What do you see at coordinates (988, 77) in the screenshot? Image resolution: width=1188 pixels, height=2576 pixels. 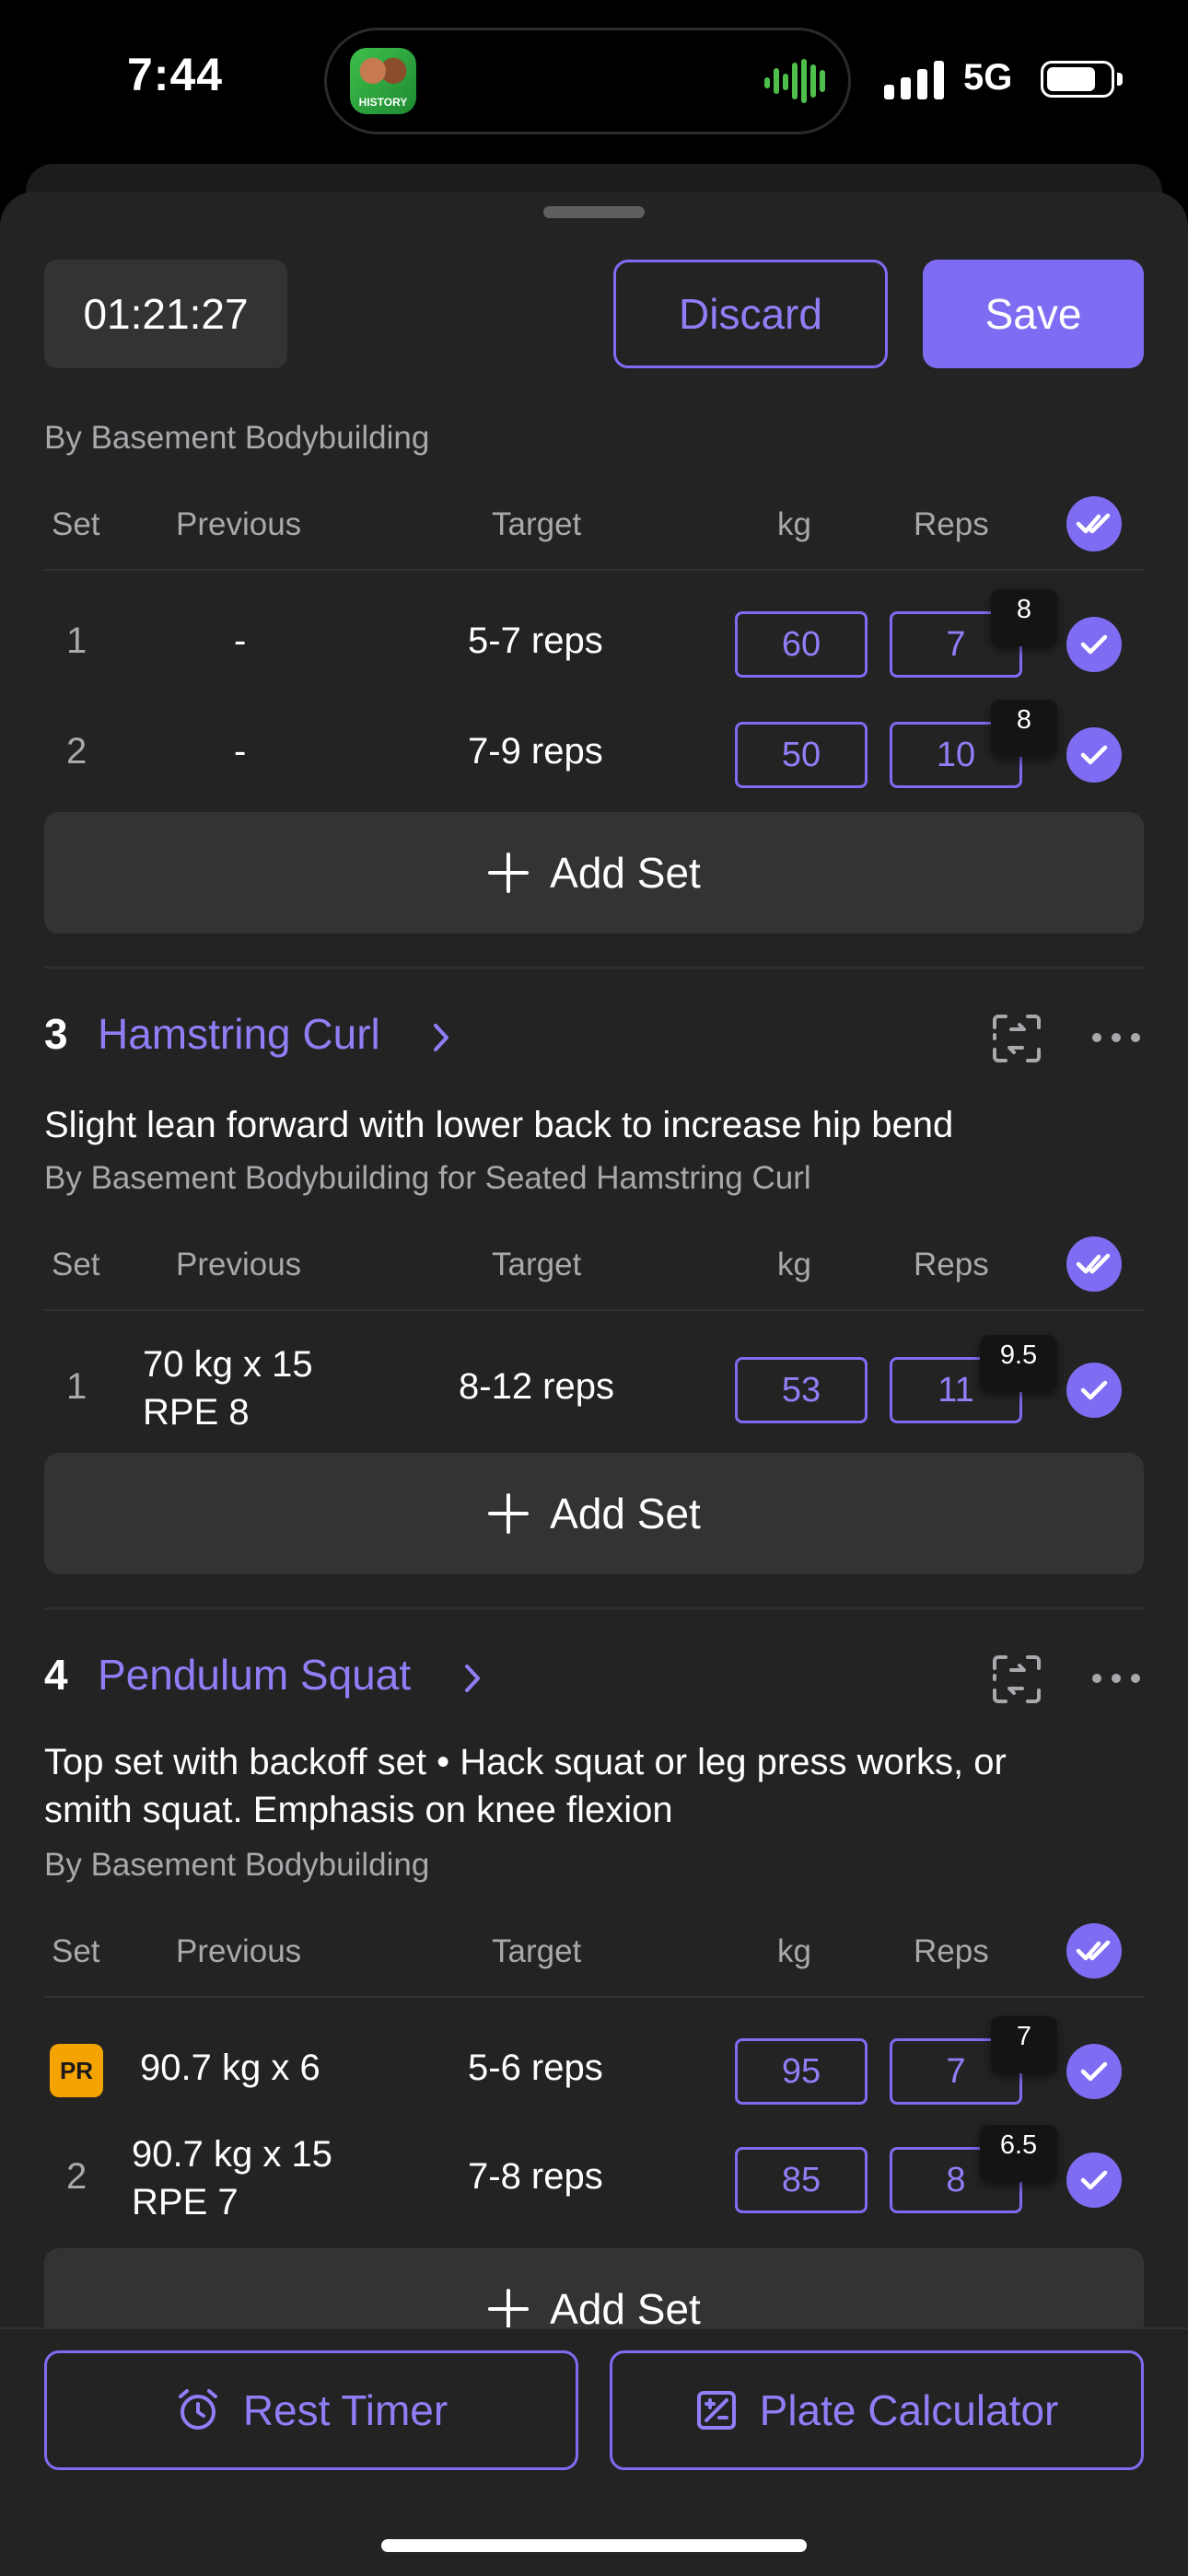 I see `network-type: 5G` at bounding box center [988, 77].